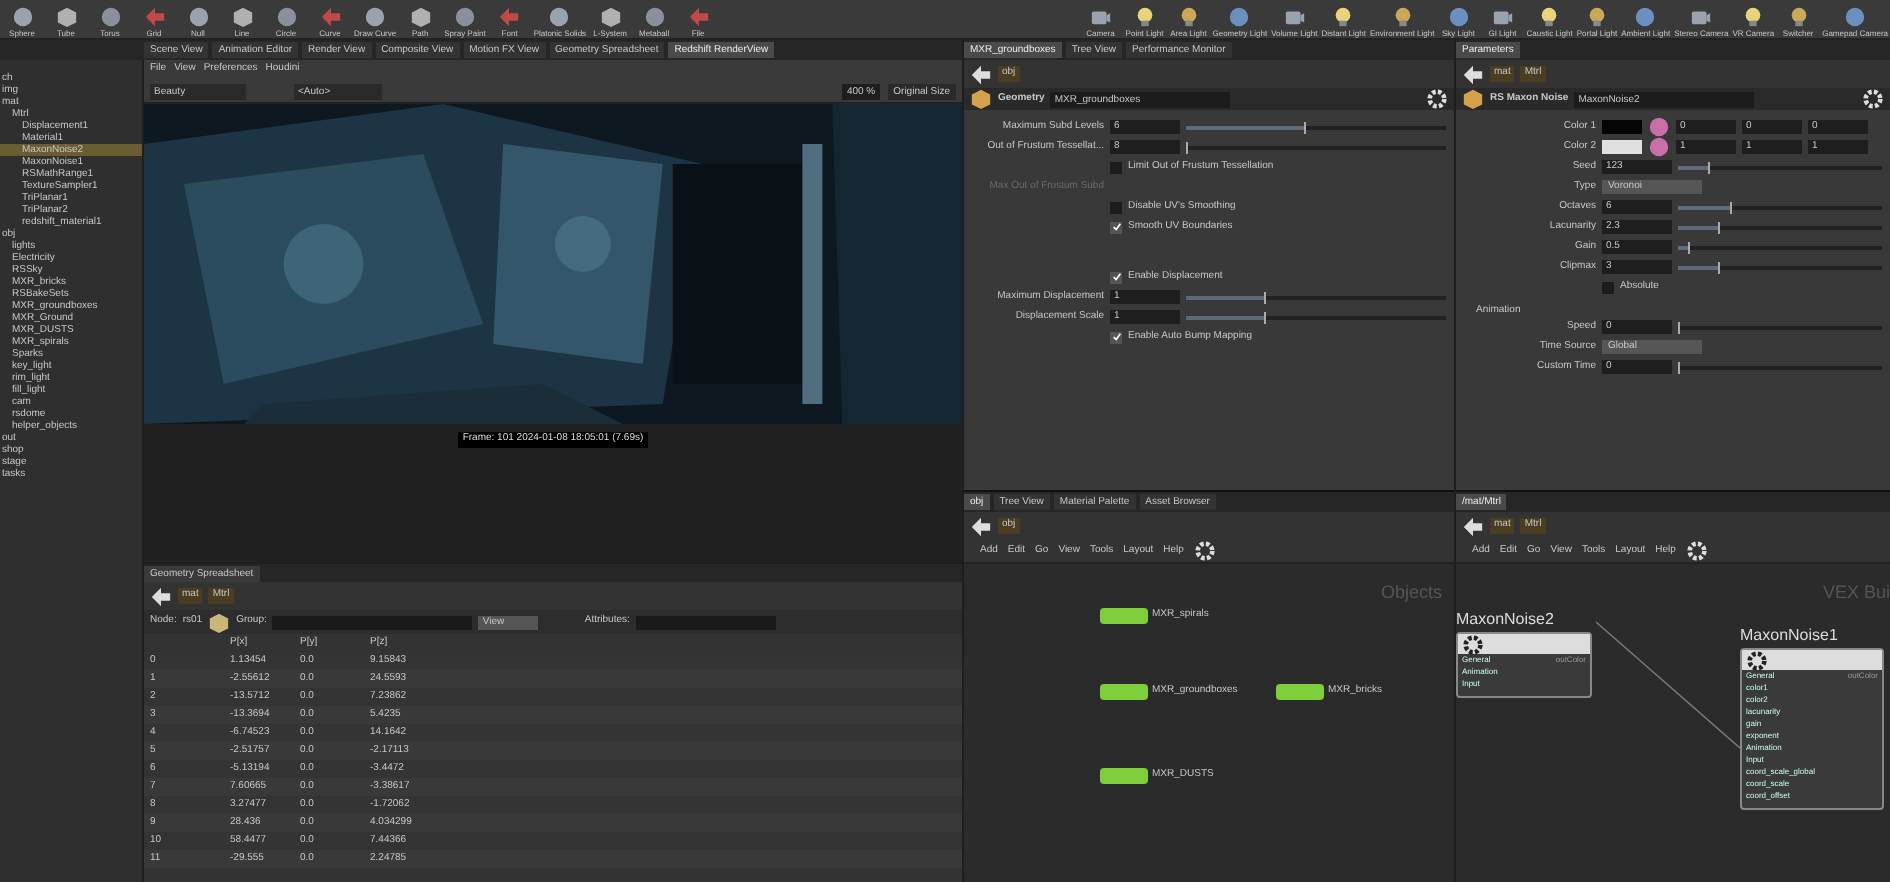 The width and height of the screenshot is (1890, 882). What do you see at coordinates (219, 622) in the screenshot?
I see `points-icon` at bounding box center [219, 622].